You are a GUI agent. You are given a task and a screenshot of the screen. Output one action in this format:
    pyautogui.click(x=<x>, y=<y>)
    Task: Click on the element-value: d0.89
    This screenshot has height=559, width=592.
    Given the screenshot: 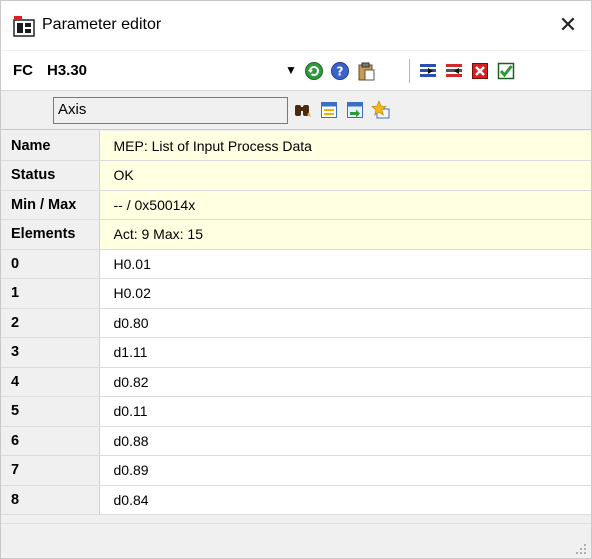 What is the action you would take?
    pyautogui.click(x=345, y=470)
    